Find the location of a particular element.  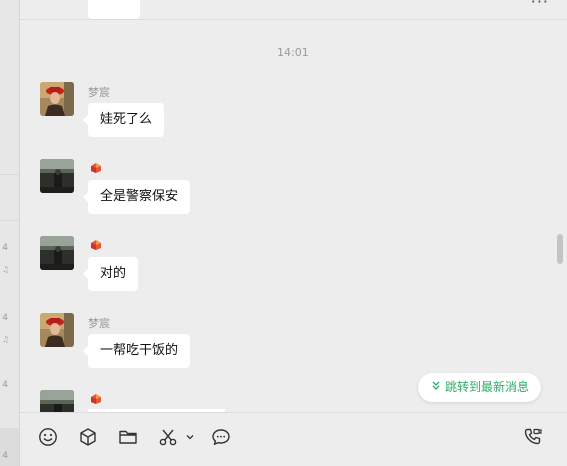

previous-message-bubble is located at coordinates (114, 9).